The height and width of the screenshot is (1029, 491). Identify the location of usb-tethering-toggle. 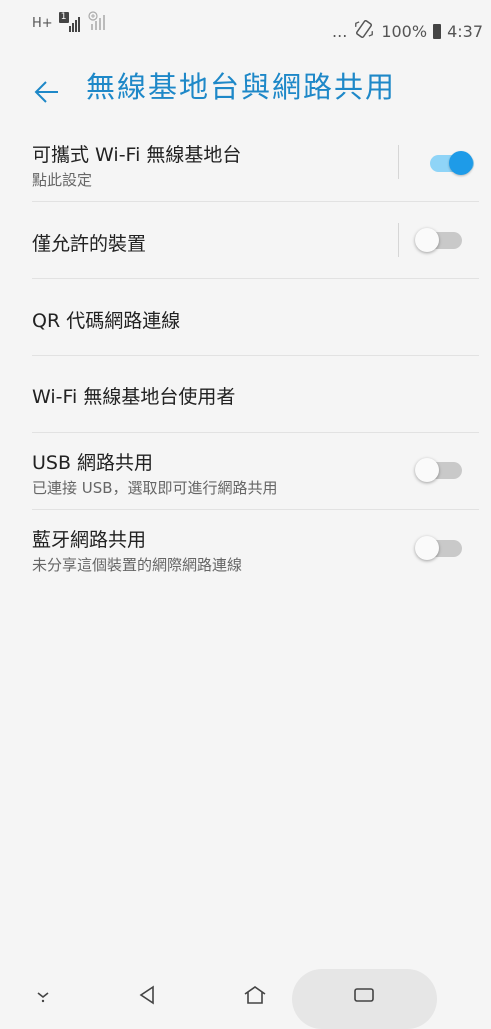
(439, 470).